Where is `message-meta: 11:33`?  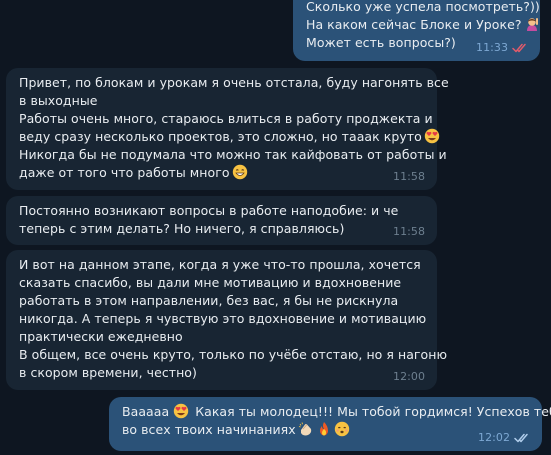 message-meta: 11:33 is located at coordinates (502, 48).